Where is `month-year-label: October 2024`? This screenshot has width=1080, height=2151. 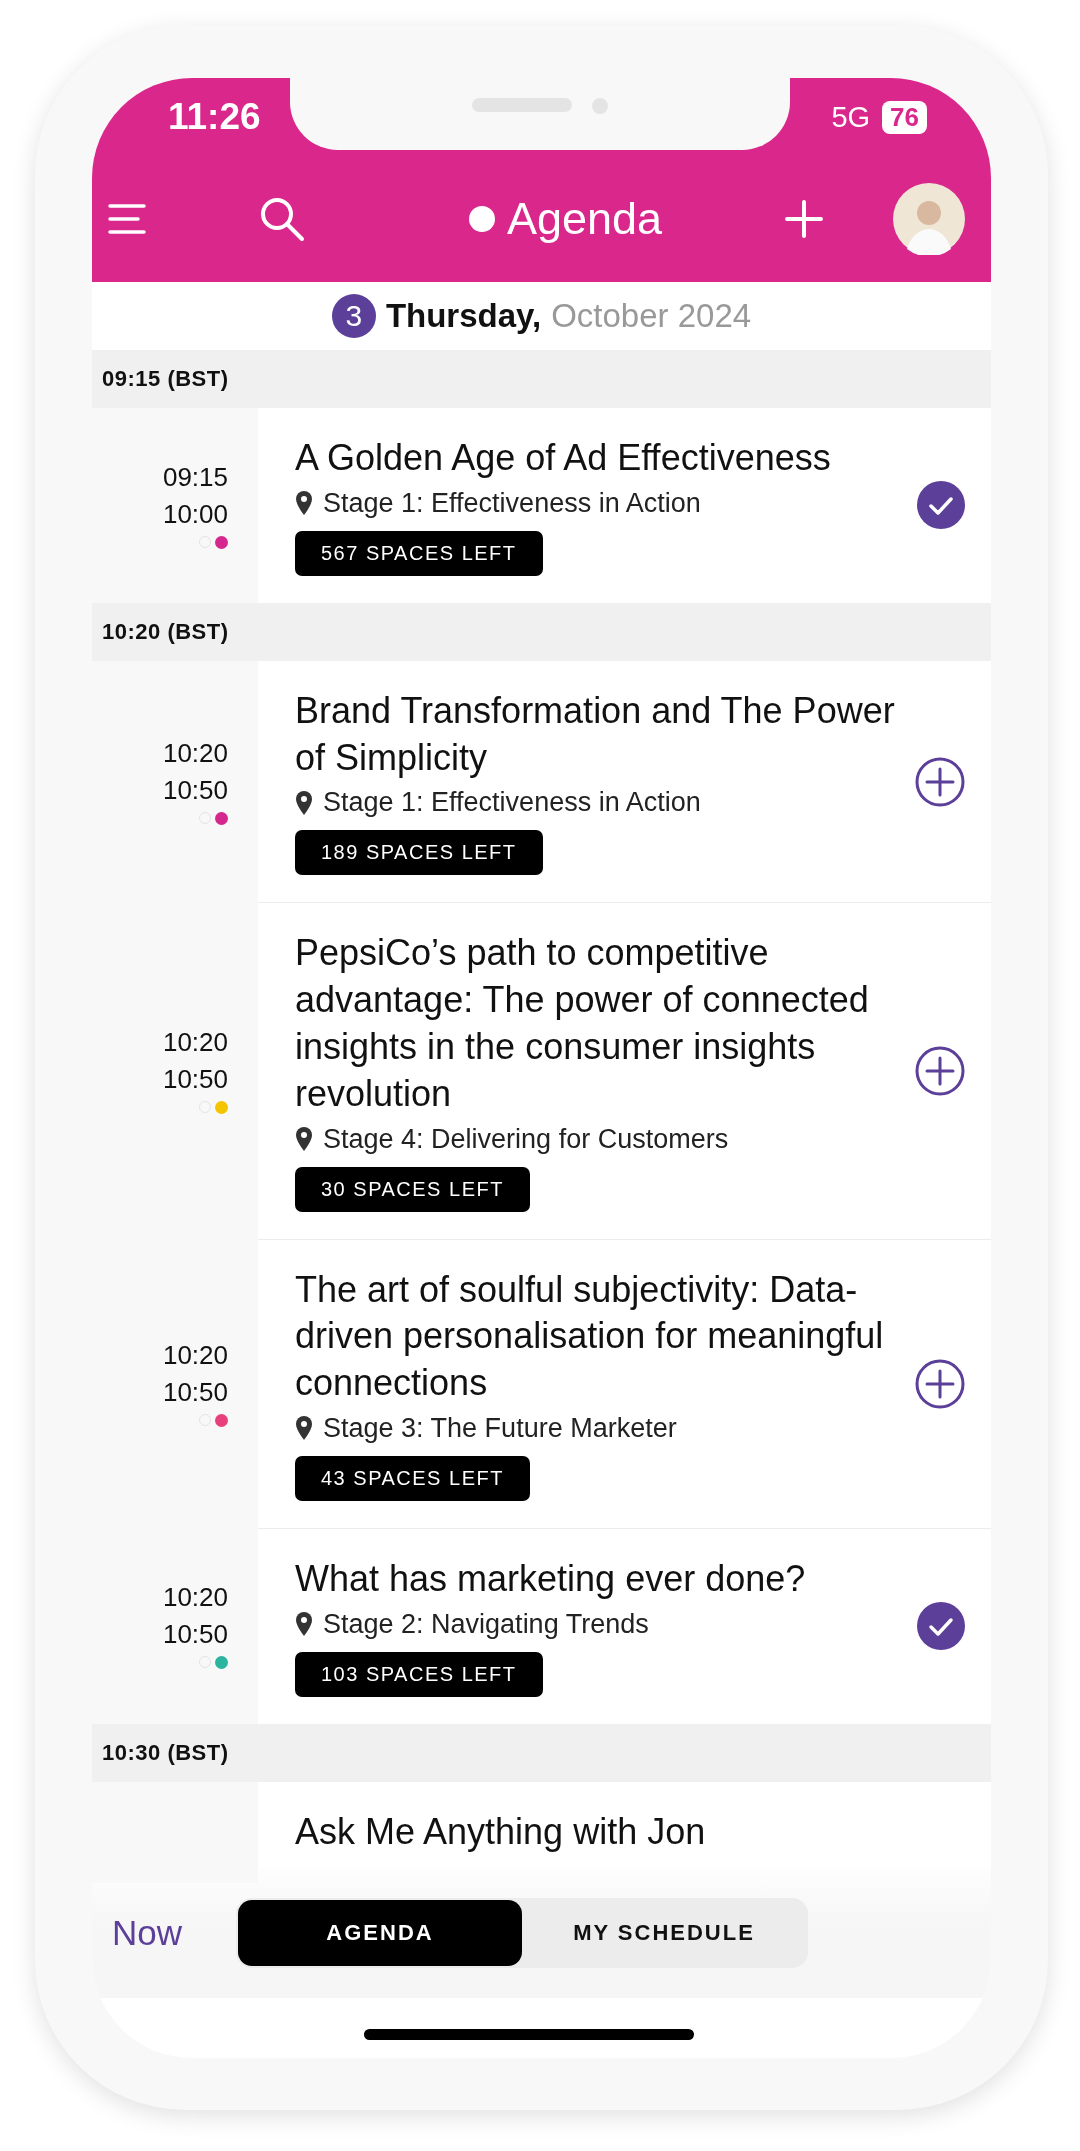
month-year-label: October 2024 is located at coordinates (651, 316).